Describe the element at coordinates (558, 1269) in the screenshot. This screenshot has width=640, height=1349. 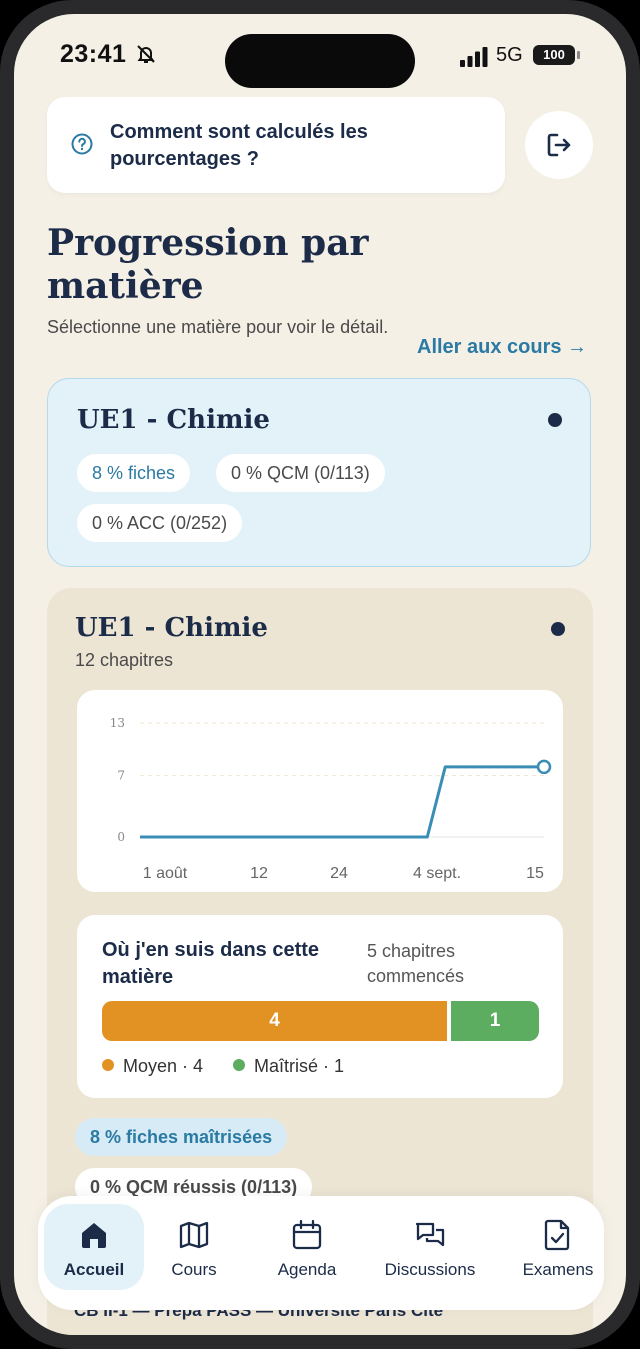
I see `nav-label-examens: Examens` at that location.